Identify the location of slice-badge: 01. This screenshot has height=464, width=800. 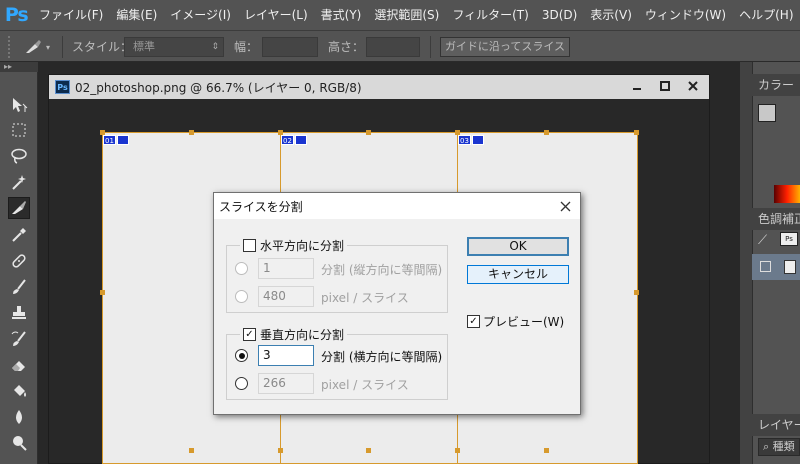
(116, 140).